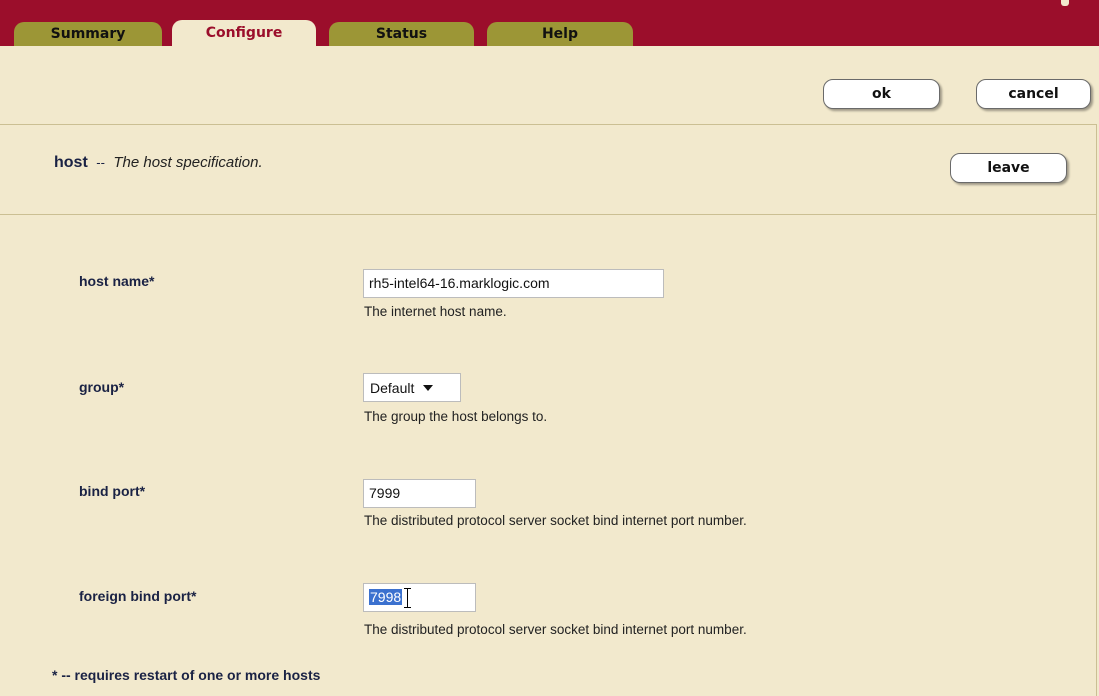 The height and width of the screenshot is (696, 1099). Describe the element at coordinates (102, 387) in the screenshot. I see `group-label: group*` at that location.